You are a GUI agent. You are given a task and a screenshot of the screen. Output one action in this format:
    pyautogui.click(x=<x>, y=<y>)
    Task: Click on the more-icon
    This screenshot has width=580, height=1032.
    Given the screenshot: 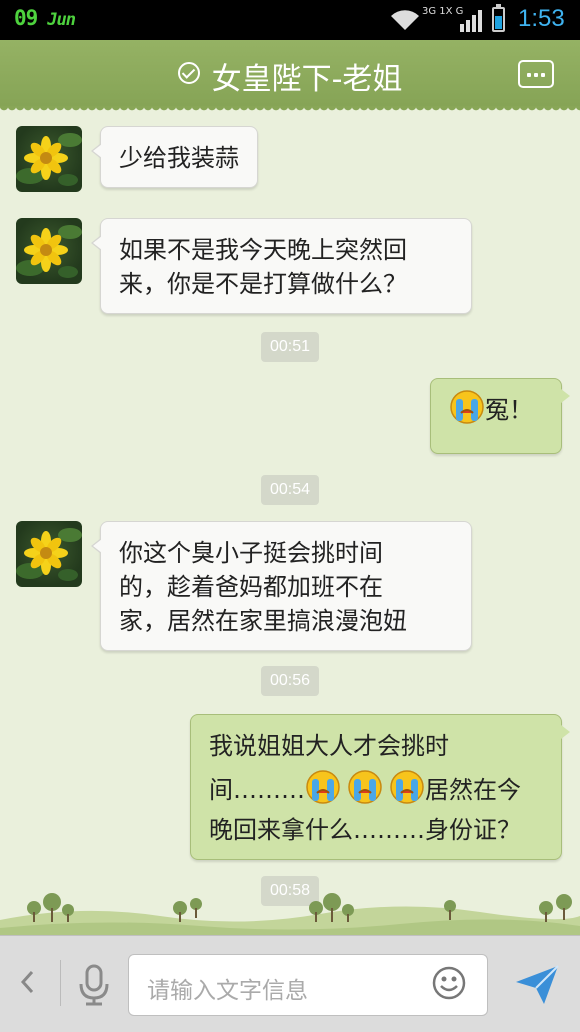 What is the action you would take?
    pyautogui.click(x=536, y=74)
    